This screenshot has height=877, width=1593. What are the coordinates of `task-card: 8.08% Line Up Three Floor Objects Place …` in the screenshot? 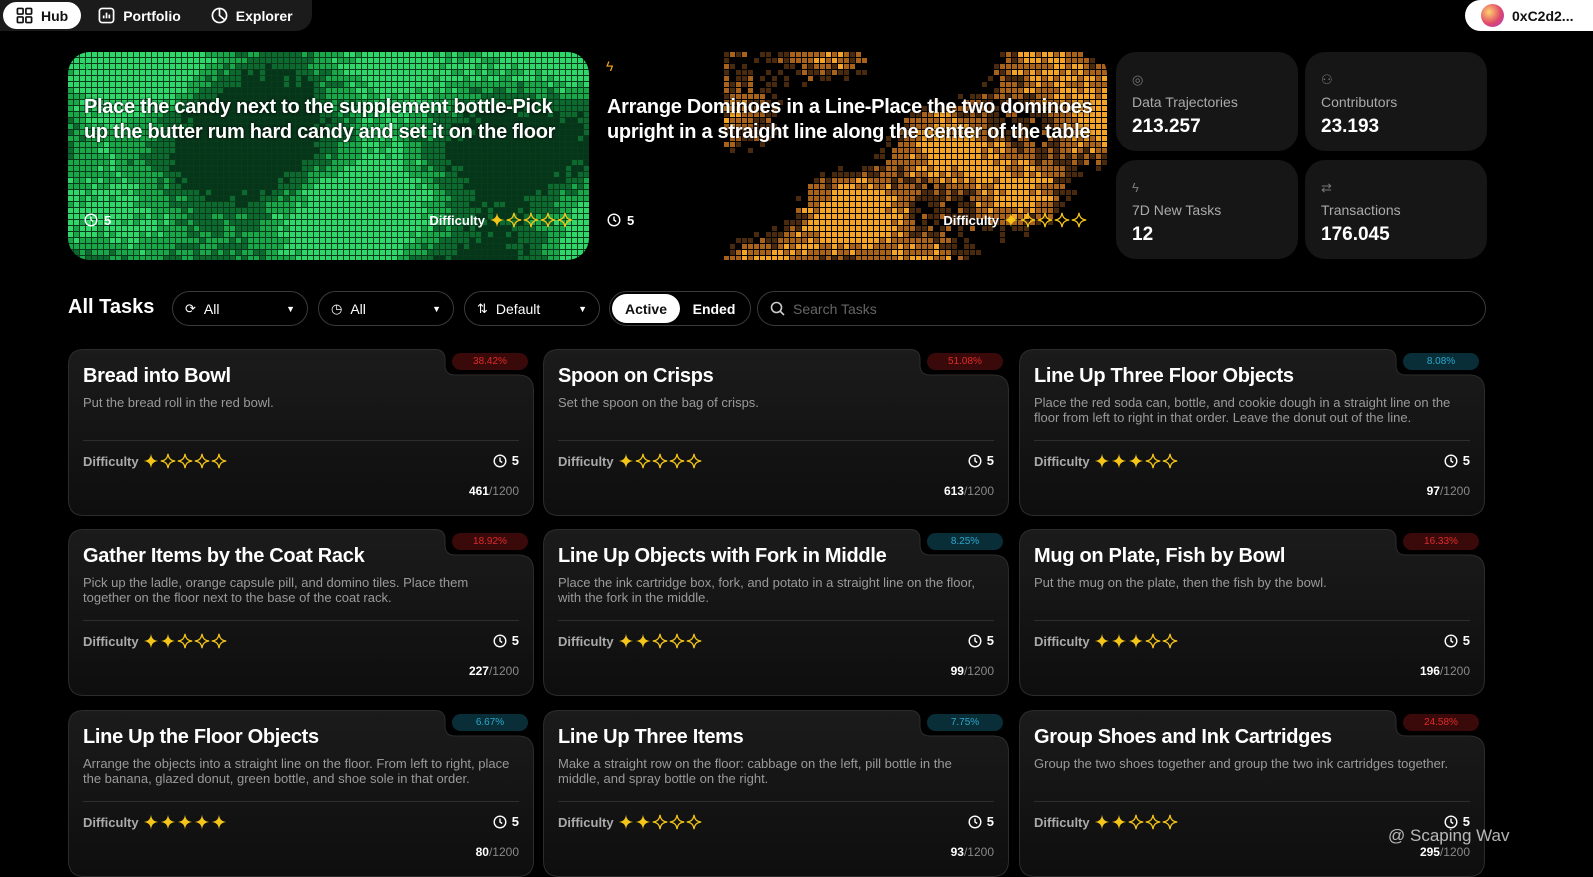 It's located at (1252, 432).